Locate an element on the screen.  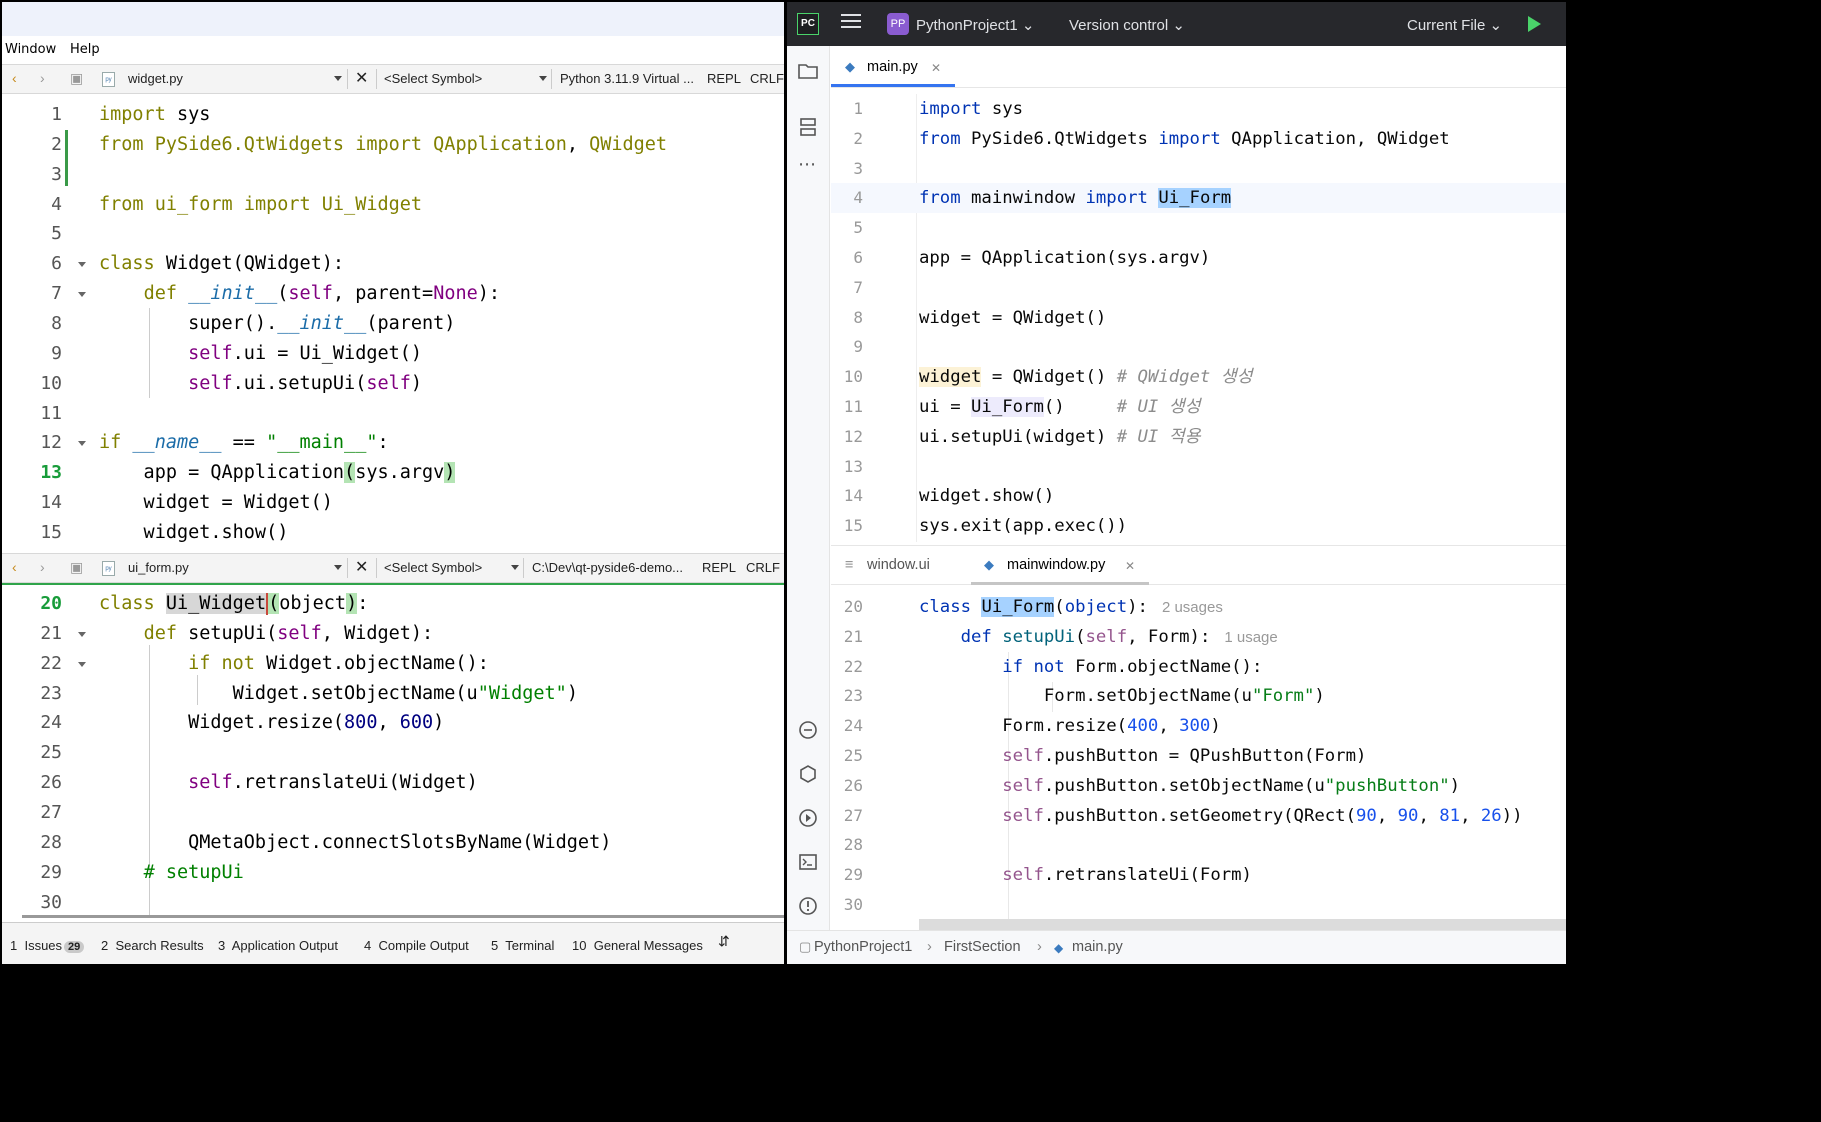
code-line: 25 self.pushButton = QPushButton(Form) is located at coordinates (1198, 756).